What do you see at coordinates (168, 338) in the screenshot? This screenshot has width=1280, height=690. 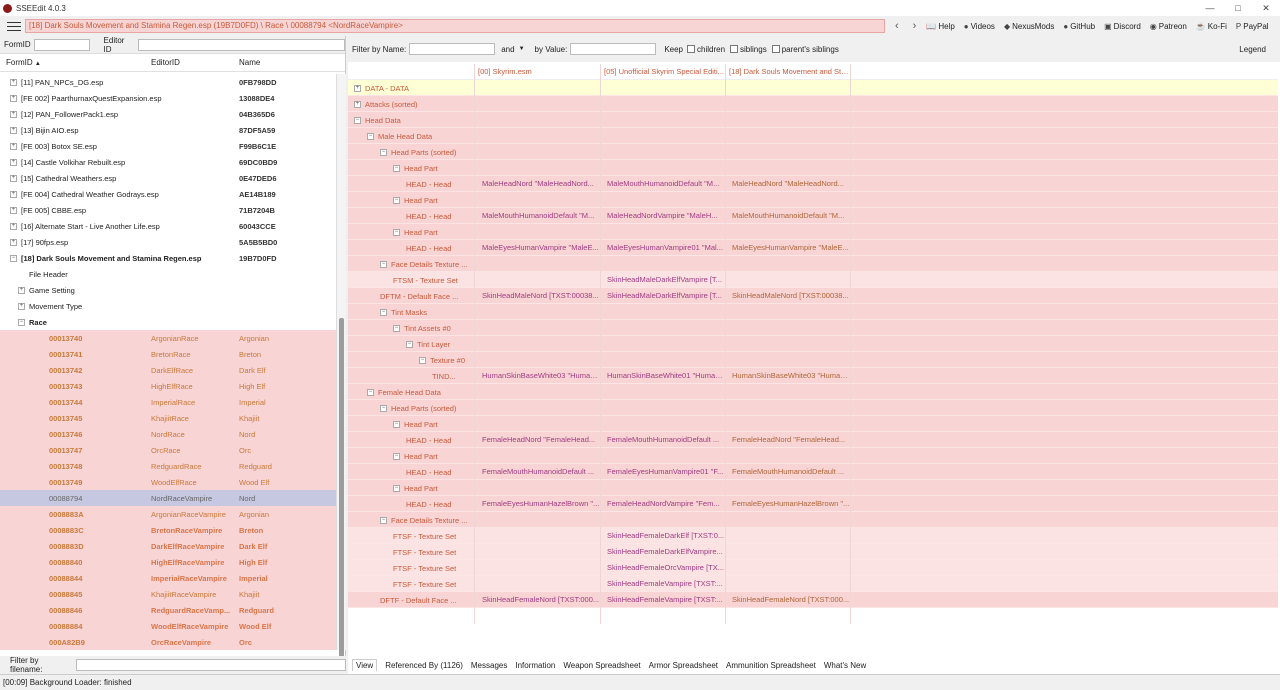 I see `record-row: 00013740 ArgonianRace Argonian` at bounding box center [168, 338].